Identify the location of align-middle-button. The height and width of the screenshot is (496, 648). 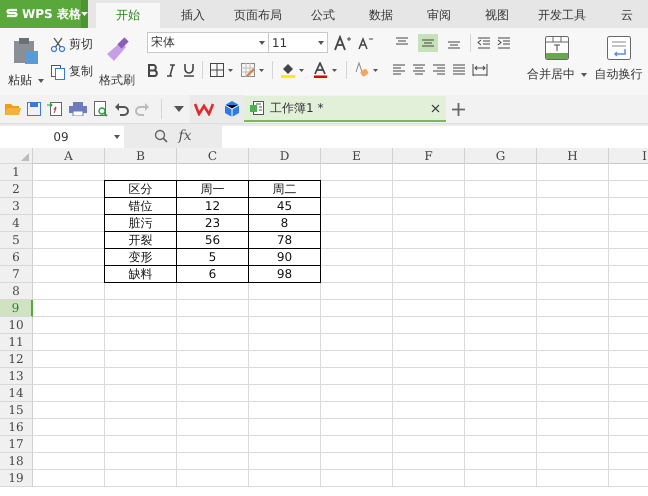
(428, 43).